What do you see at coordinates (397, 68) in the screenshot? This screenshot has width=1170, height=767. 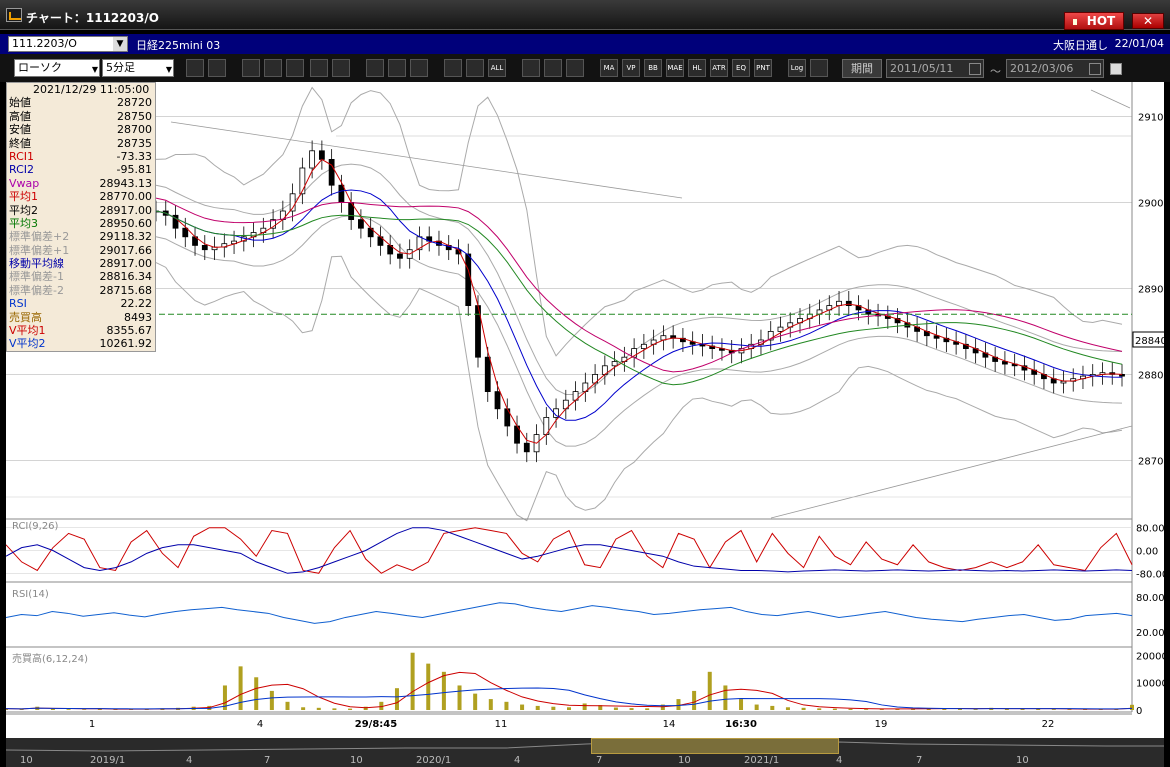 I see `pointer-icon` at bounding box center [397, 68].